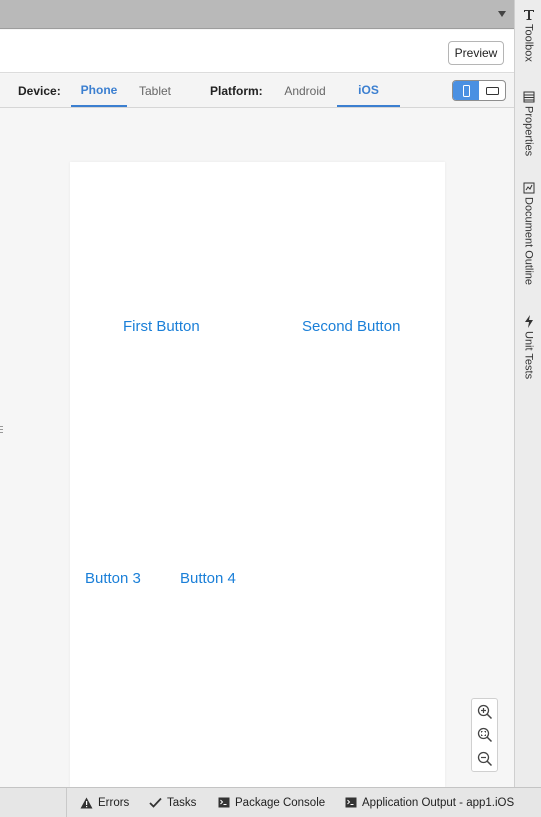 The height and width of the screenshot is (817, 541). I want to click on portrait-button, so click(466, 90).